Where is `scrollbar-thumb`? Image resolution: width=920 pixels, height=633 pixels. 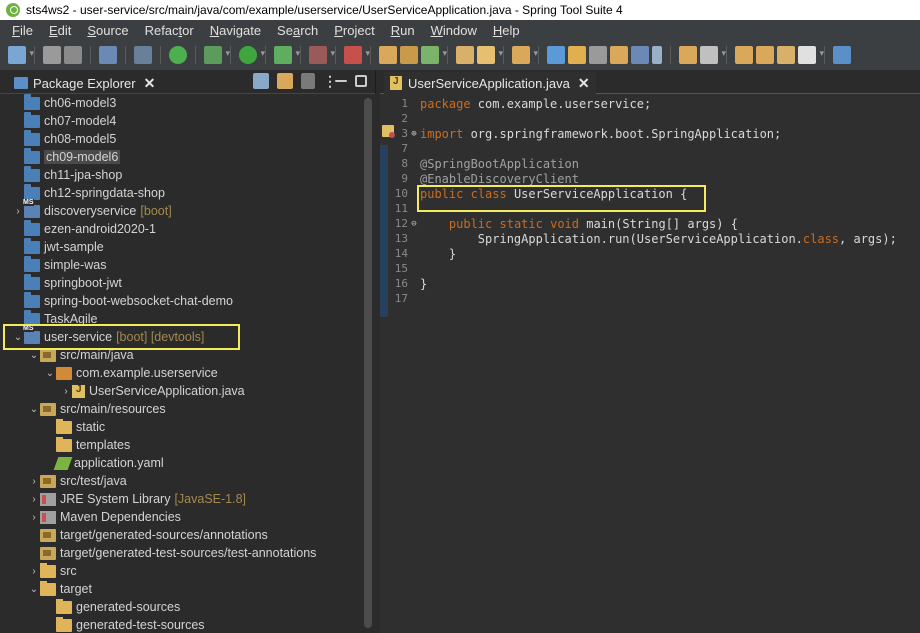 scrollbar-thumb is located at coordinates (368, 363).